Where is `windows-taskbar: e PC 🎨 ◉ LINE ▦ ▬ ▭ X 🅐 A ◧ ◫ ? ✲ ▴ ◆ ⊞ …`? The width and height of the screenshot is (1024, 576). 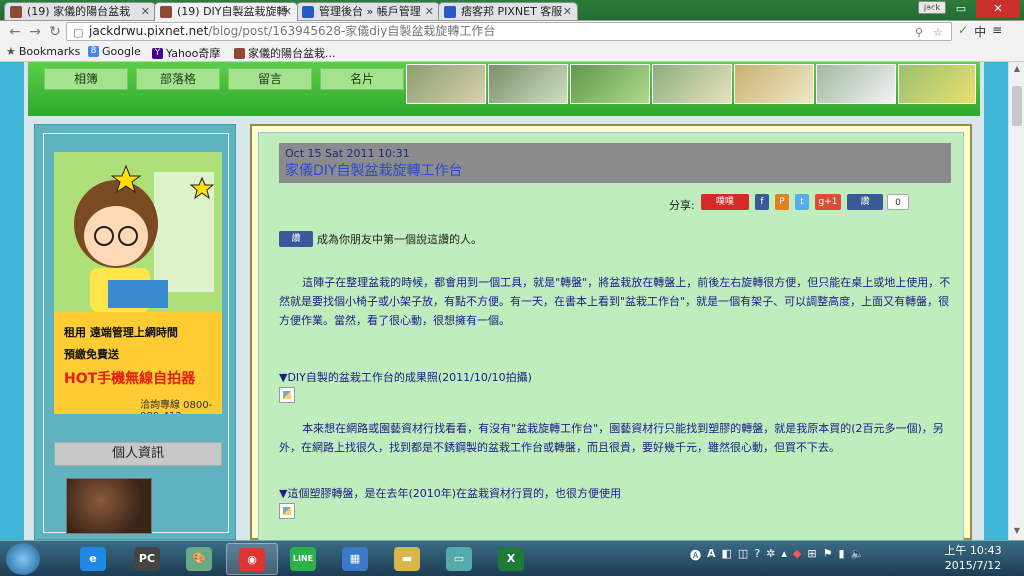
windows-taskbar: e PC 🎨 ◉ LINE ▦ ▬ ▭ X 🅐 A ◧ ◫ ? ✲ ▴ ◆ ⊞ … is located at coordinates (512, 558).